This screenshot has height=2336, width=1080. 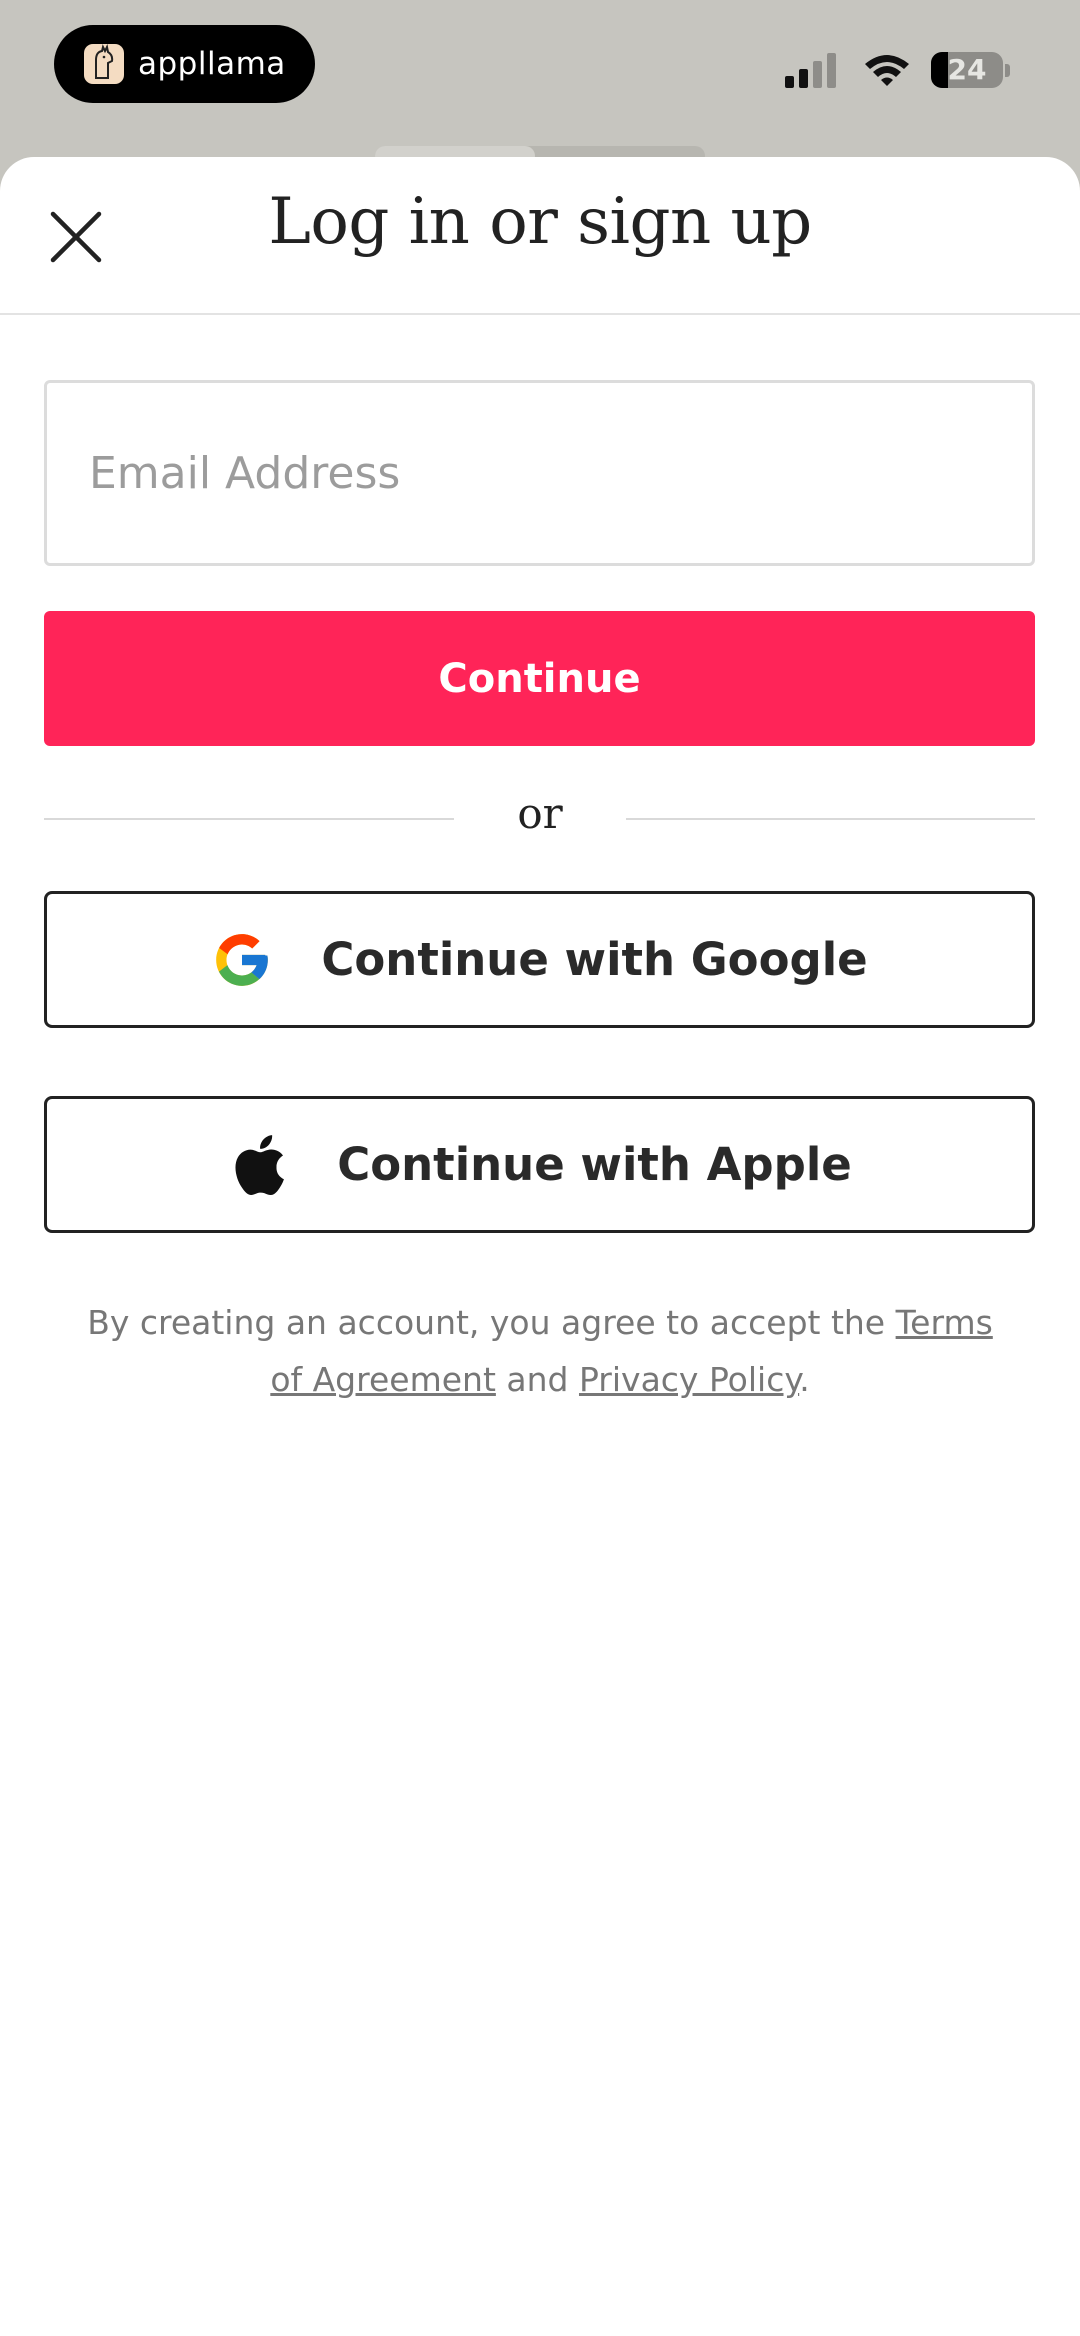 What do you see at coordinates (594, 1164) in the screenshot?
I see `apple-button-label: Continue with Apple` at bounding box center [594, 1164].